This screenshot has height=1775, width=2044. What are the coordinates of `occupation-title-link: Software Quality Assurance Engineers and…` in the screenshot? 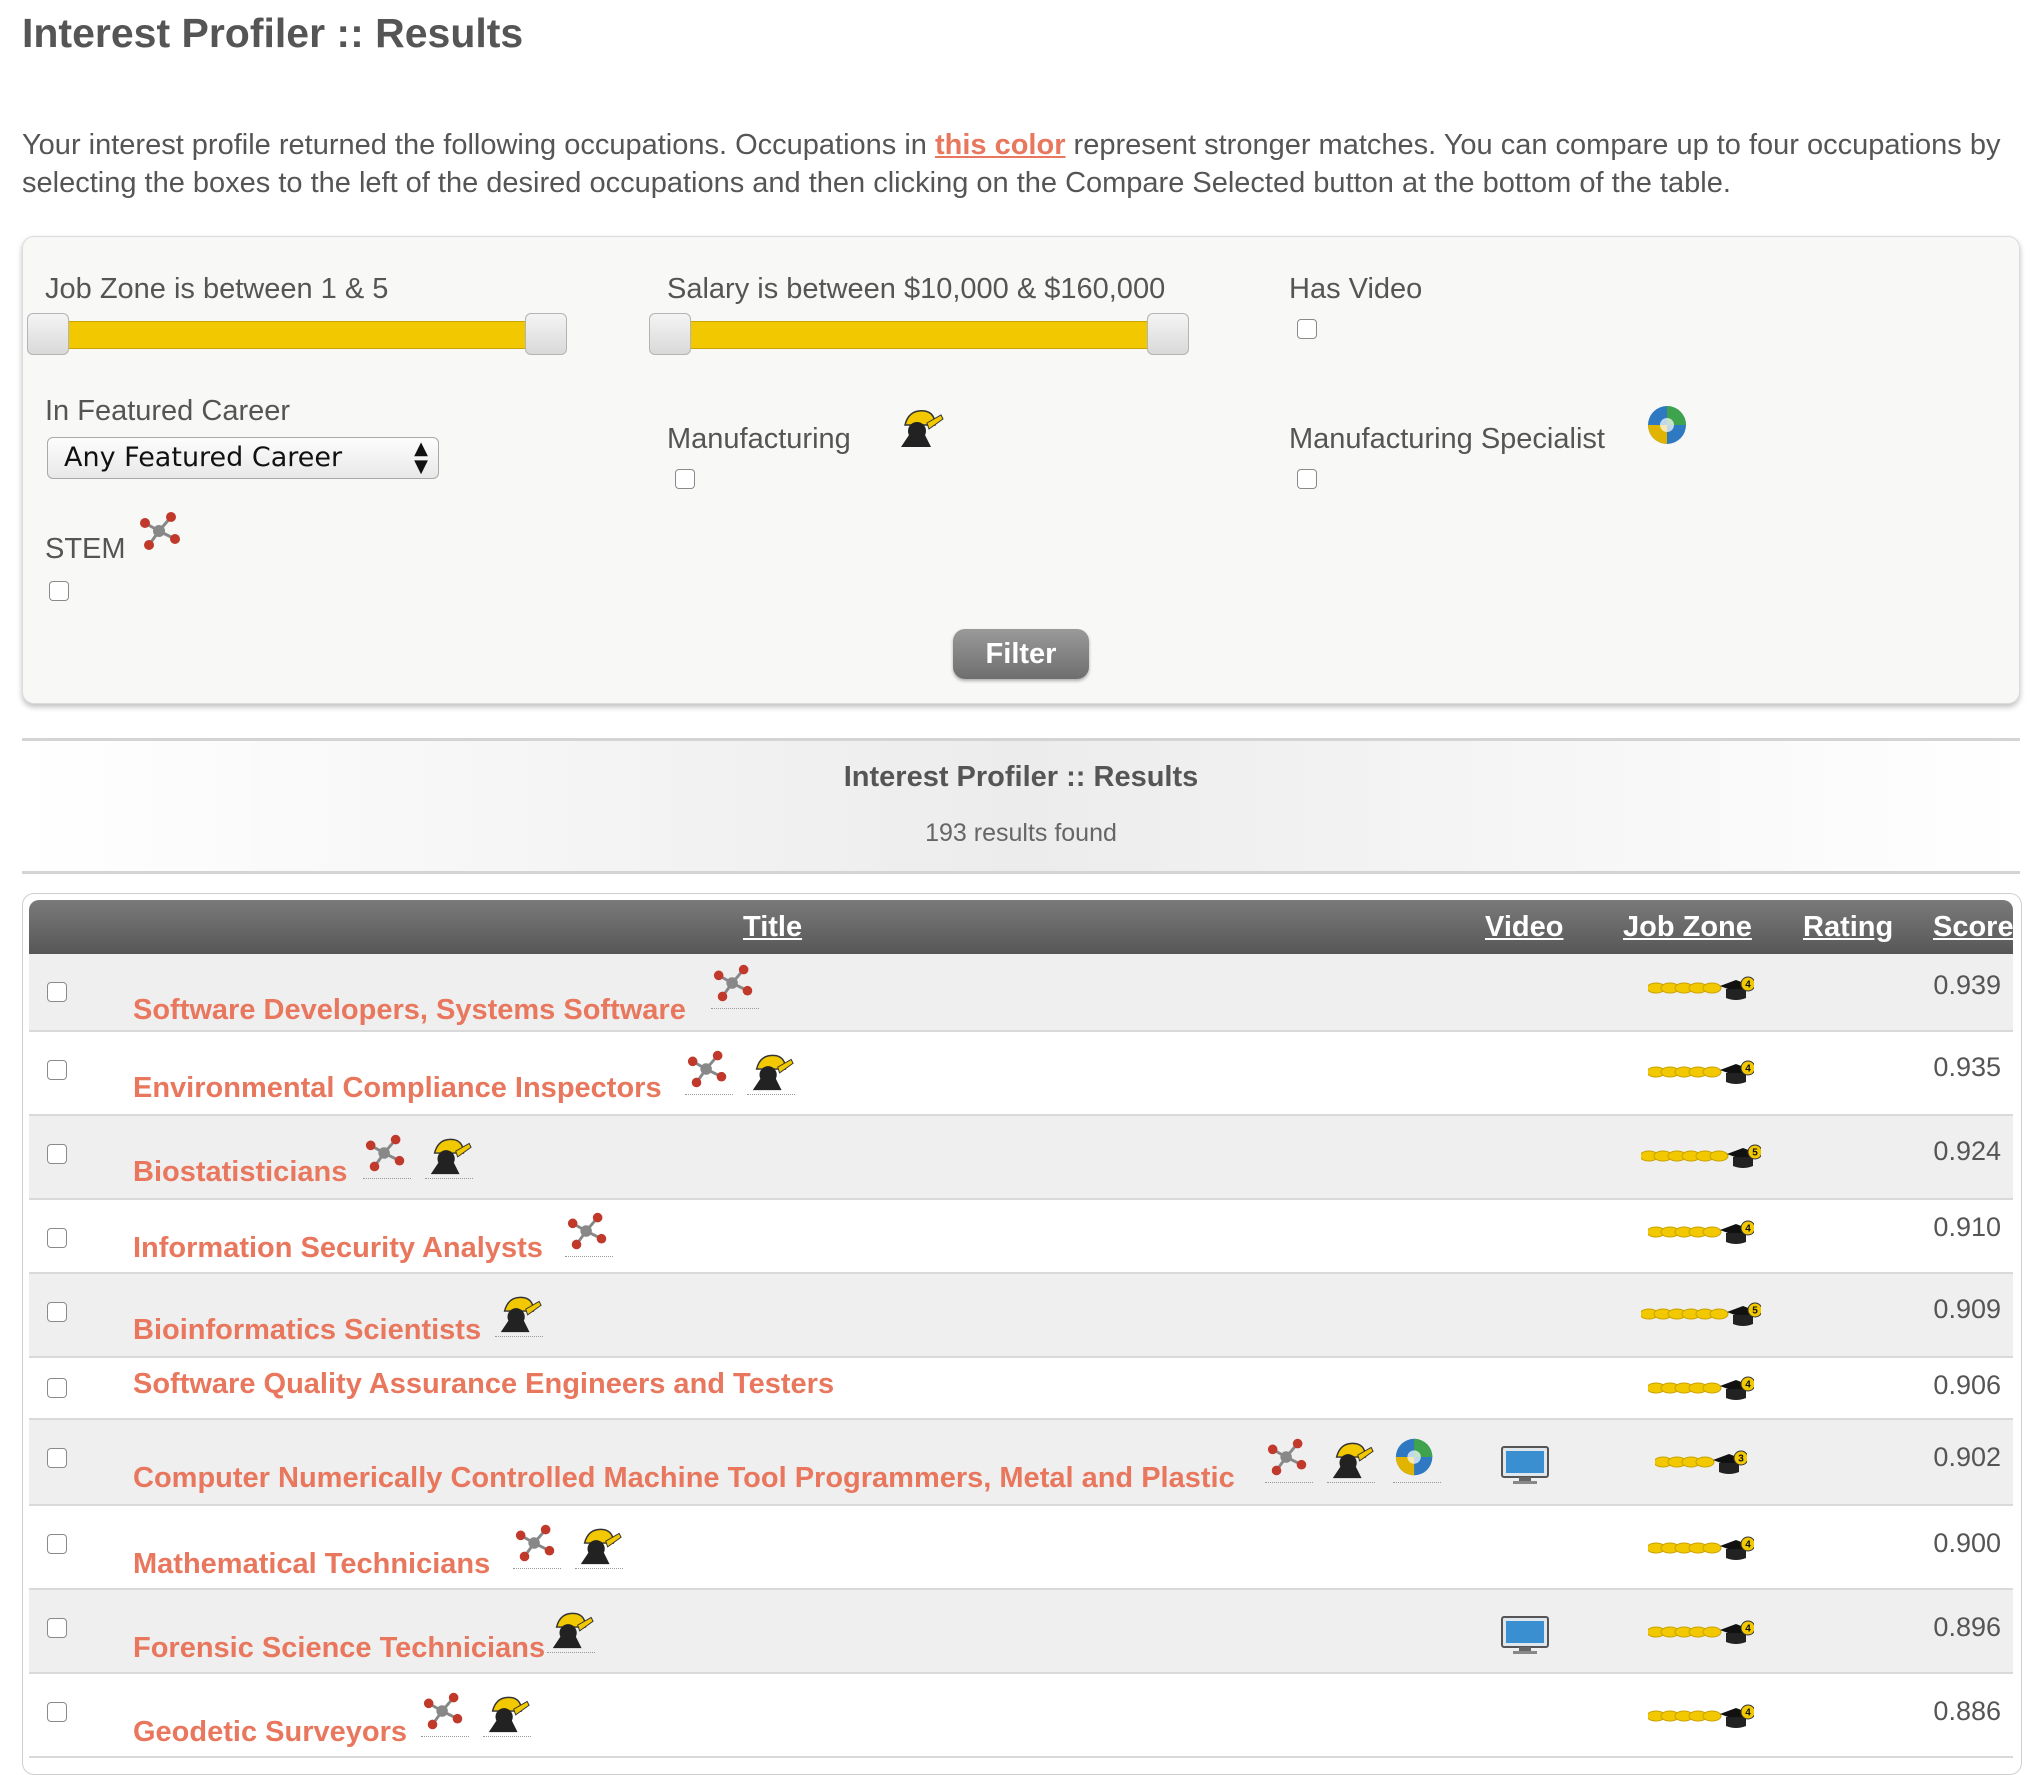 It's located at (483, 1384).